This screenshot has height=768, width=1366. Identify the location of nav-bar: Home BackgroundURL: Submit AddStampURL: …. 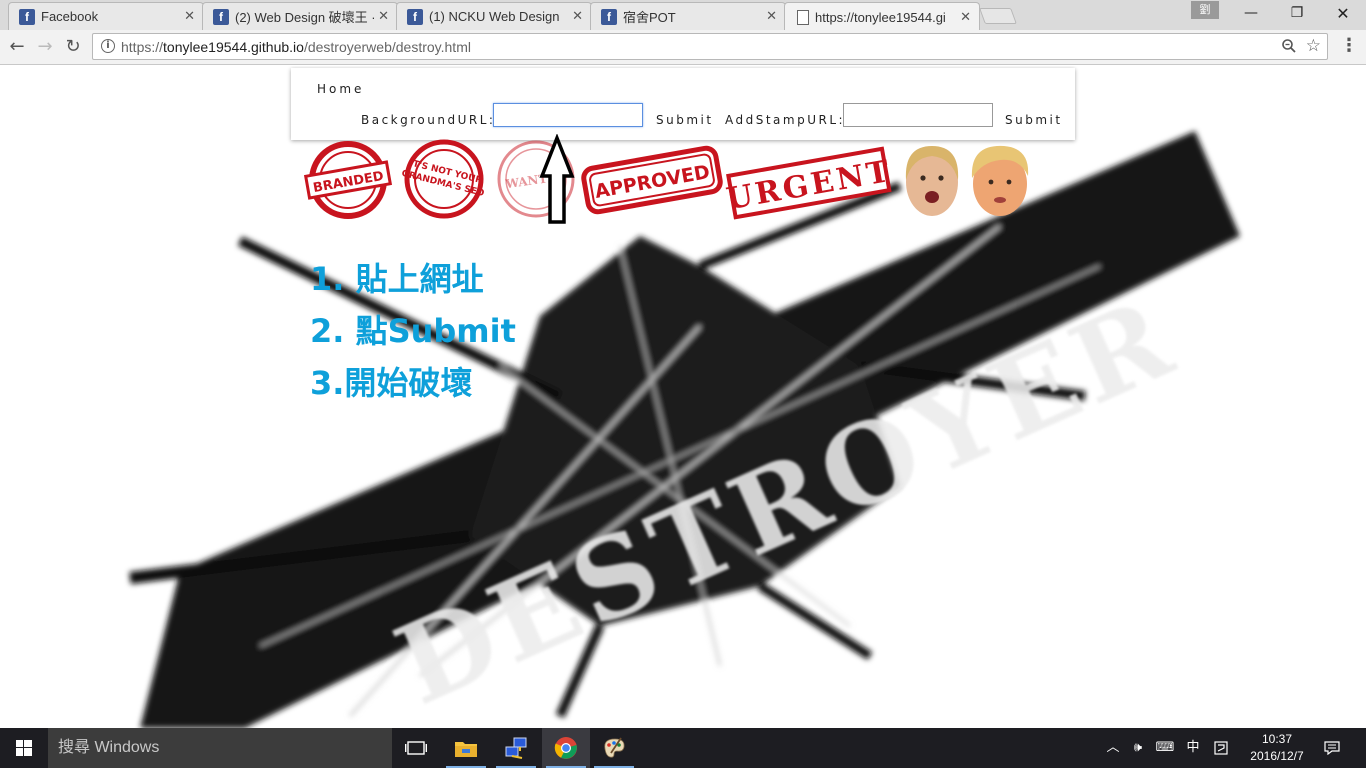
(683, 104).